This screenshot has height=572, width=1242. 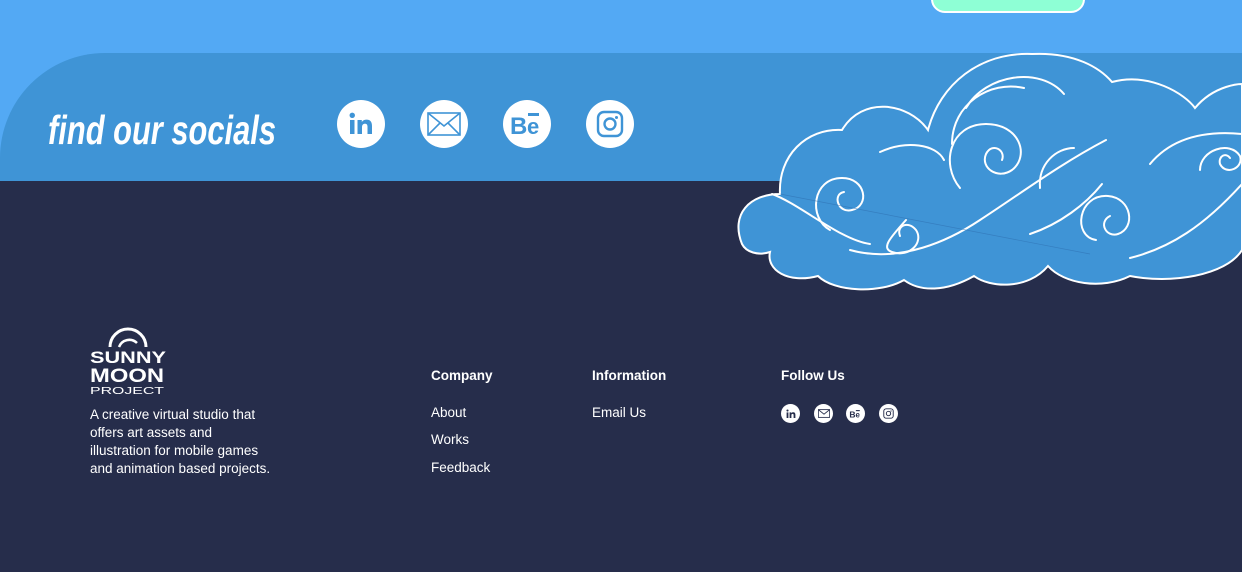 I want to click on logo-line-moon: MOON, so click(x=127, y=376).